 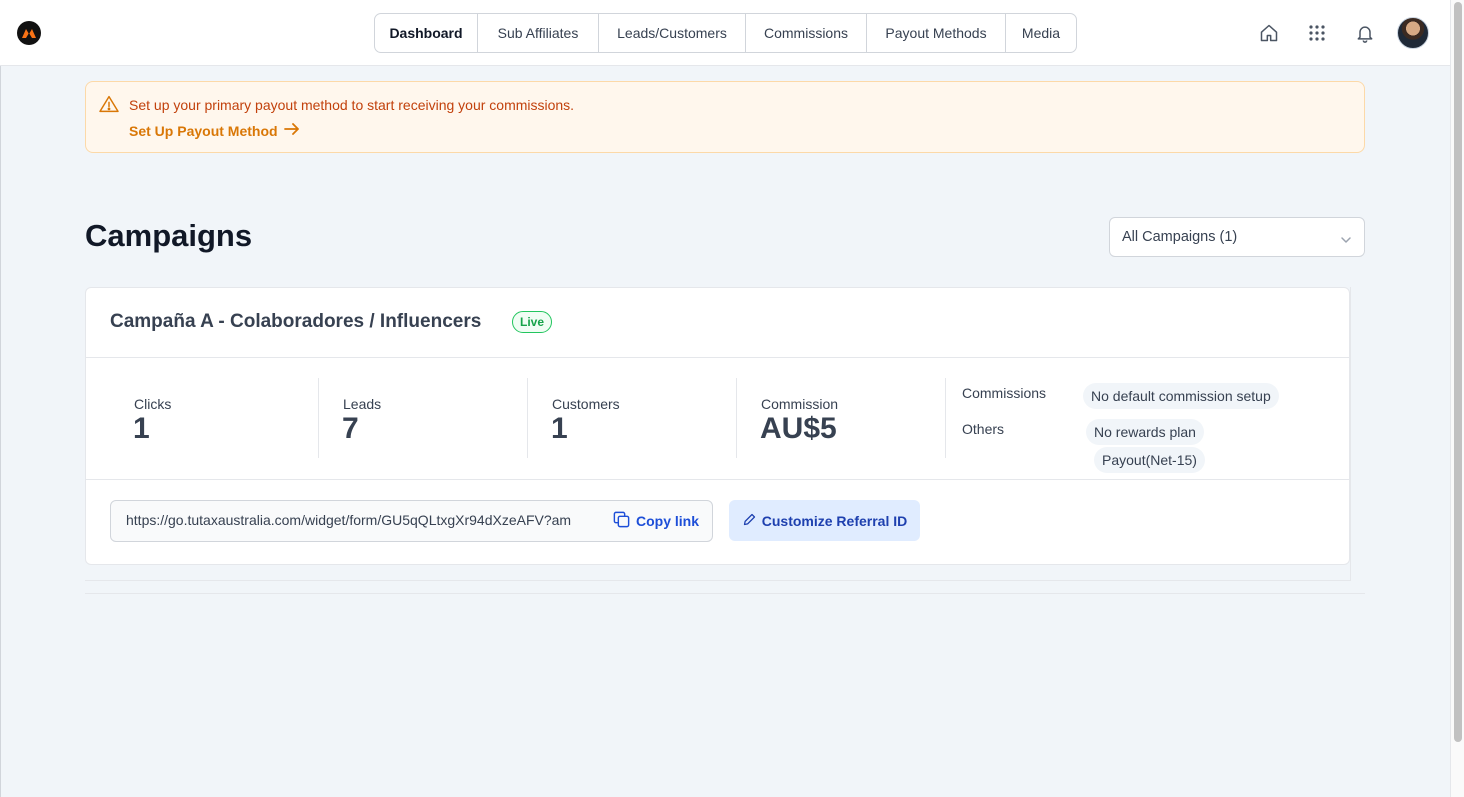 What do you see at coordinates (1145, 432) in the screenshot?
I see `rewards-plan-pill: No rewards plan` at bounding box center [1145, 432].